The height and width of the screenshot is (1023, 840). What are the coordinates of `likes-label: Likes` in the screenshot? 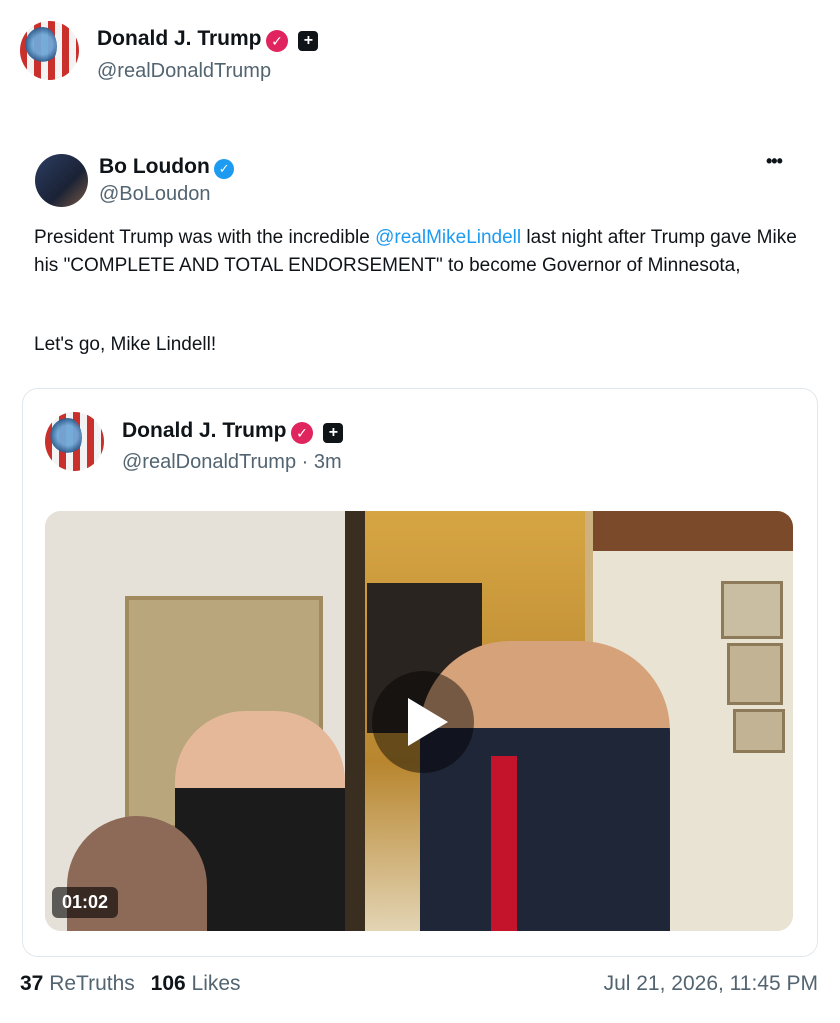 It's located at (216, 983).